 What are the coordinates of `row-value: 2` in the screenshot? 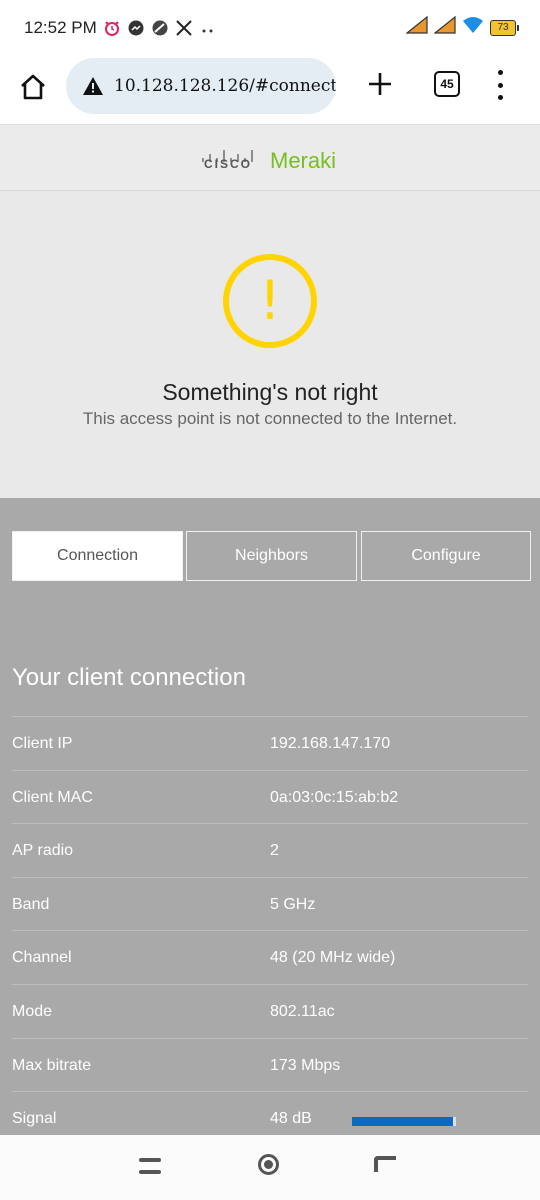 It's located at (274, 851).